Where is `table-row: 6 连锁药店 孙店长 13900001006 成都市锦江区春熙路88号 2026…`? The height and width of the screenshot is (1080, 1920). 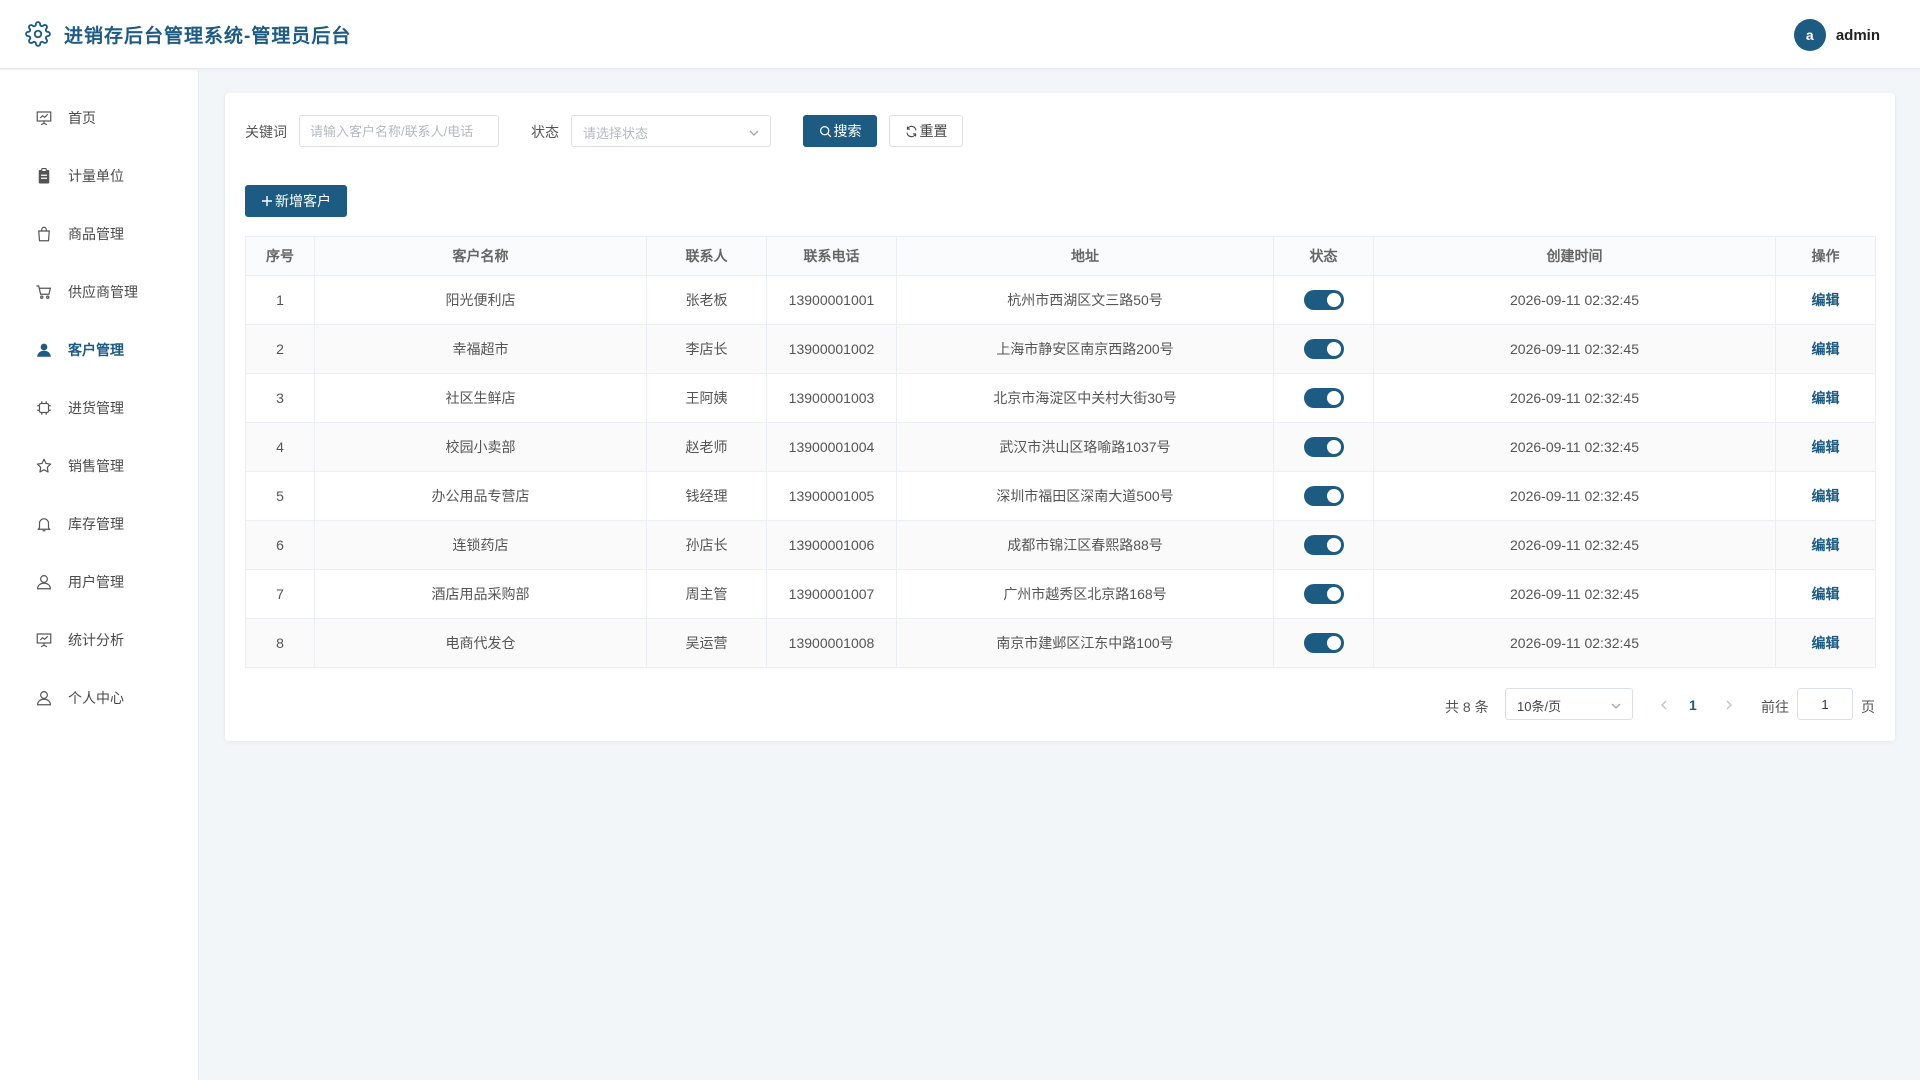 table-row: 6 连锁药店 孙店长 13900001006 成都市锦江区春熙路88号 2026… is located at coordinates (1060, 545).